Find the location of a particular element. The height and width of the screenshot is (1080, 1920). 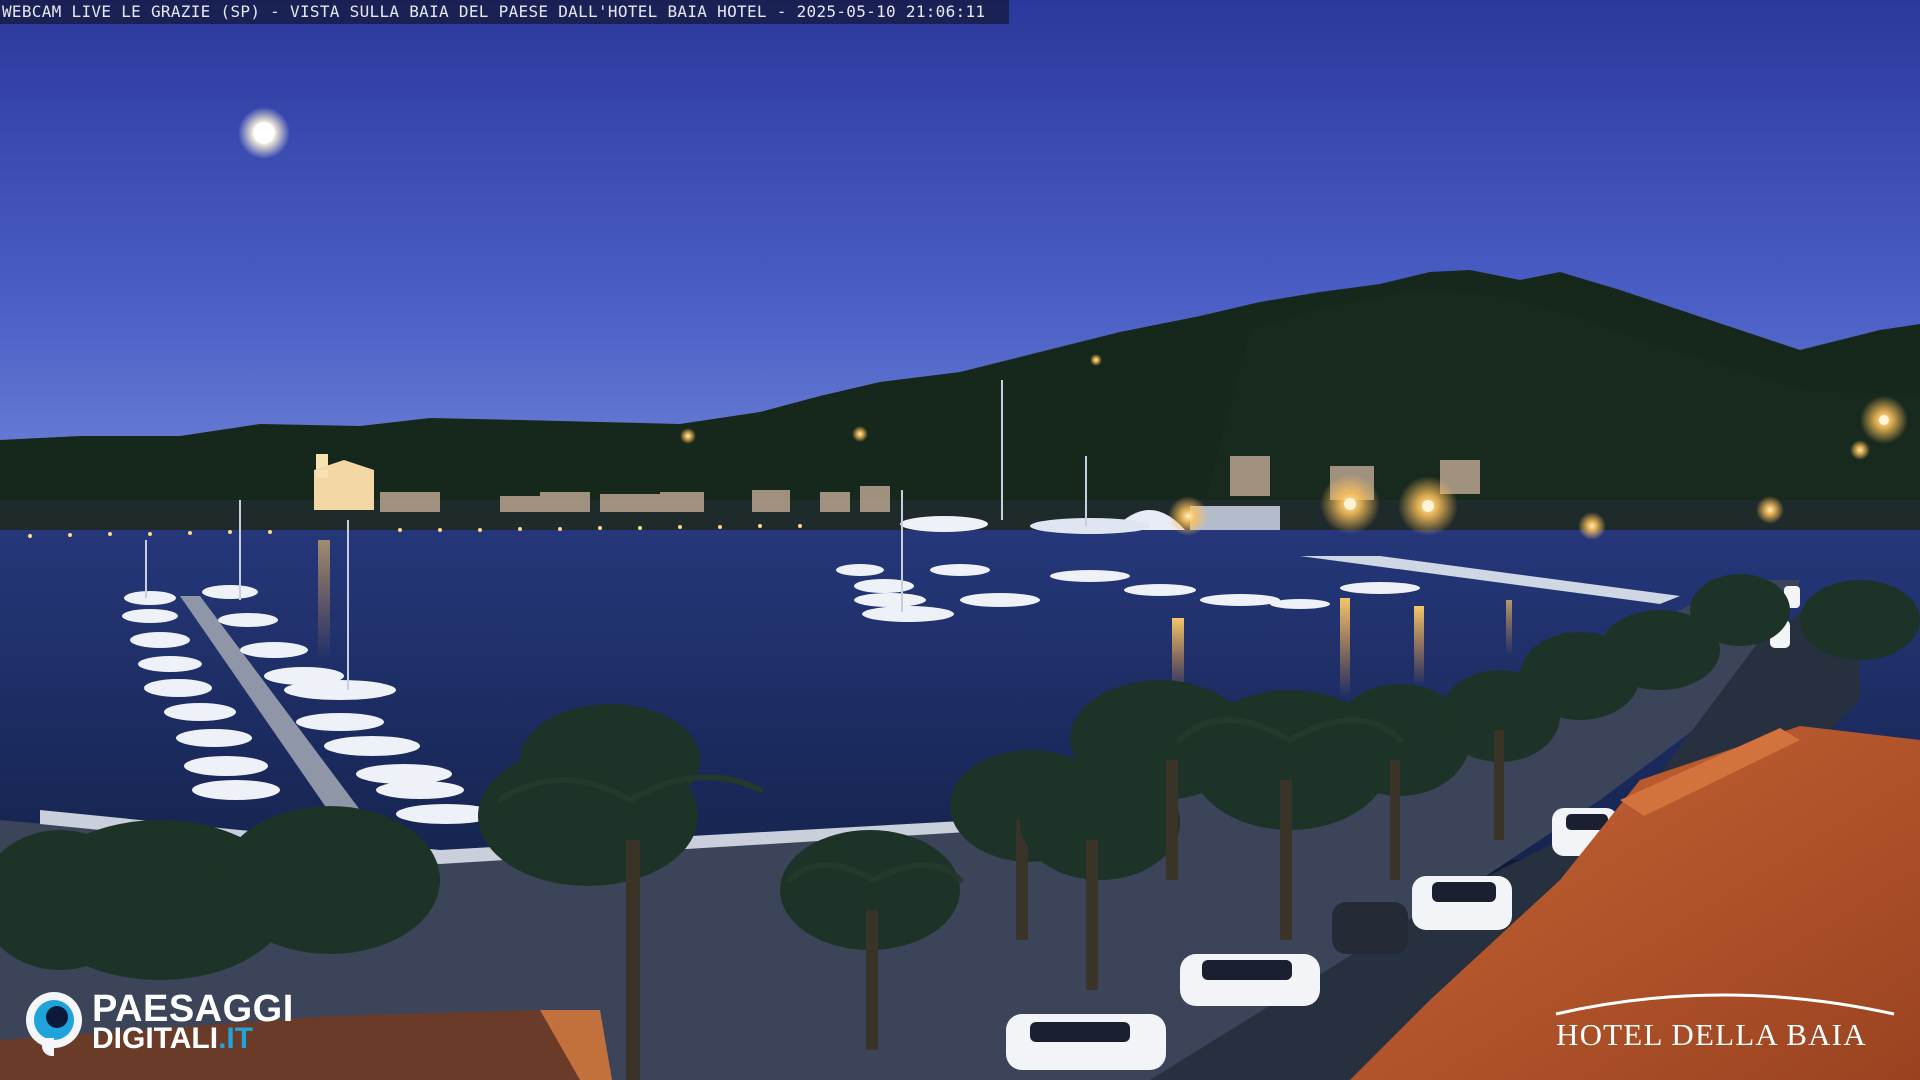

logo-wordmark-accent: .IT is located at coordinates (236, 1038).